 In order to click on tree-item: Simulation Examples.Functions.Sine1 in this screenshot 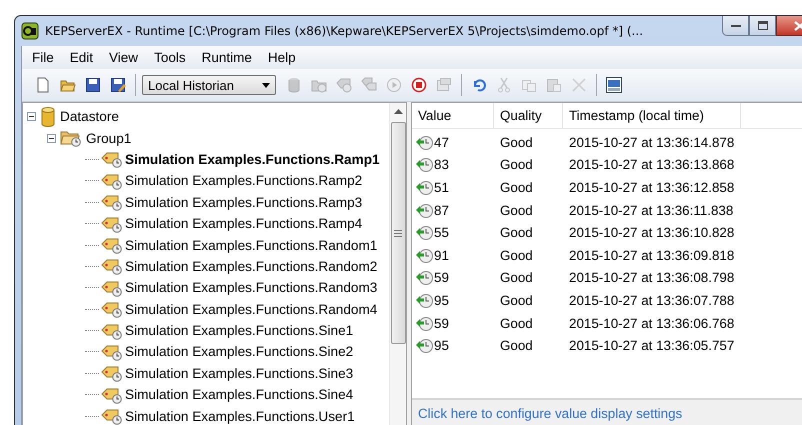, I will do `click(239, 330)`.